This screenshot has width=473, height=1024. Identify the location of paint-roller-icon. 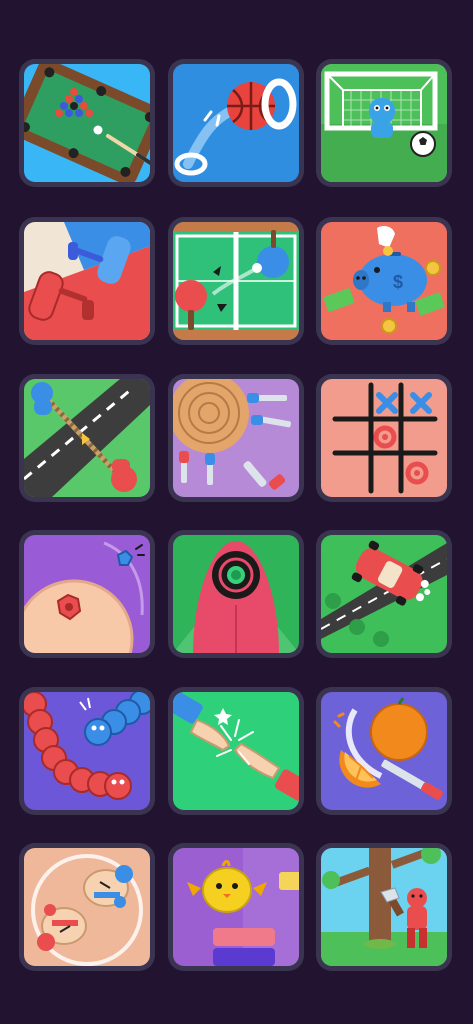
(87, 281).